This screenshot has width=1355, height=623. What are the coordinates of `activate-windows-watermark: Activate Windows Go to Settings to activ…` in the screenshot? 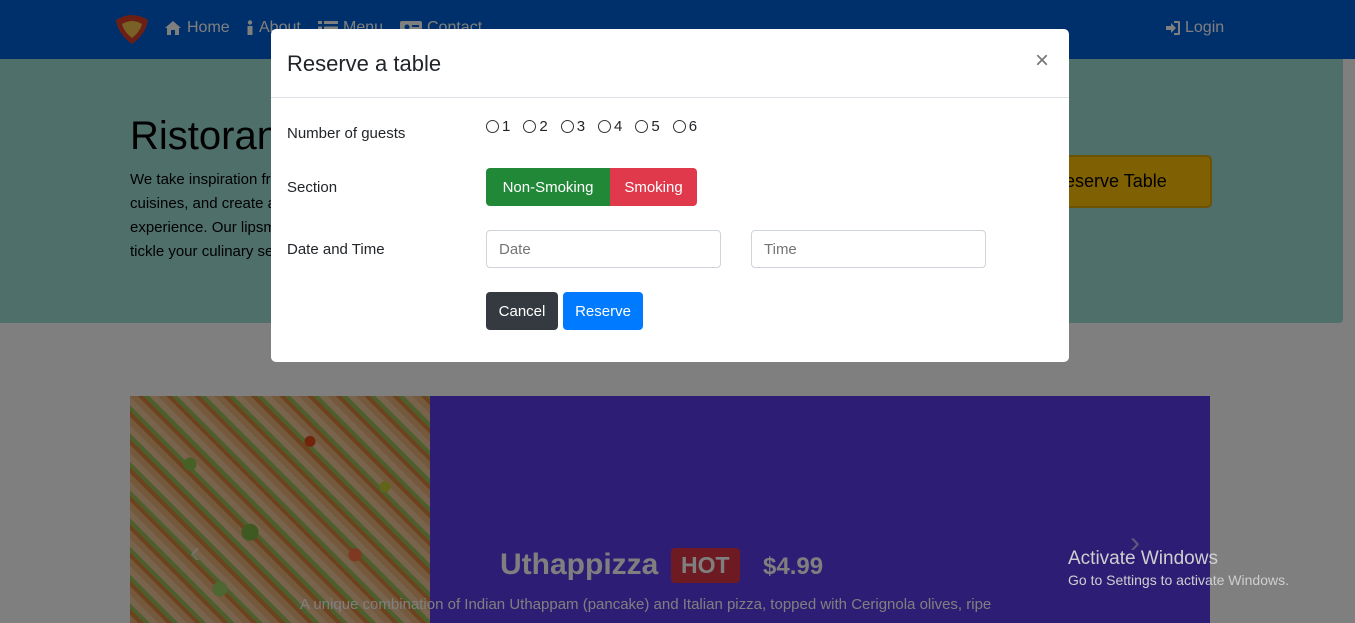 It's located at (1178, 568).